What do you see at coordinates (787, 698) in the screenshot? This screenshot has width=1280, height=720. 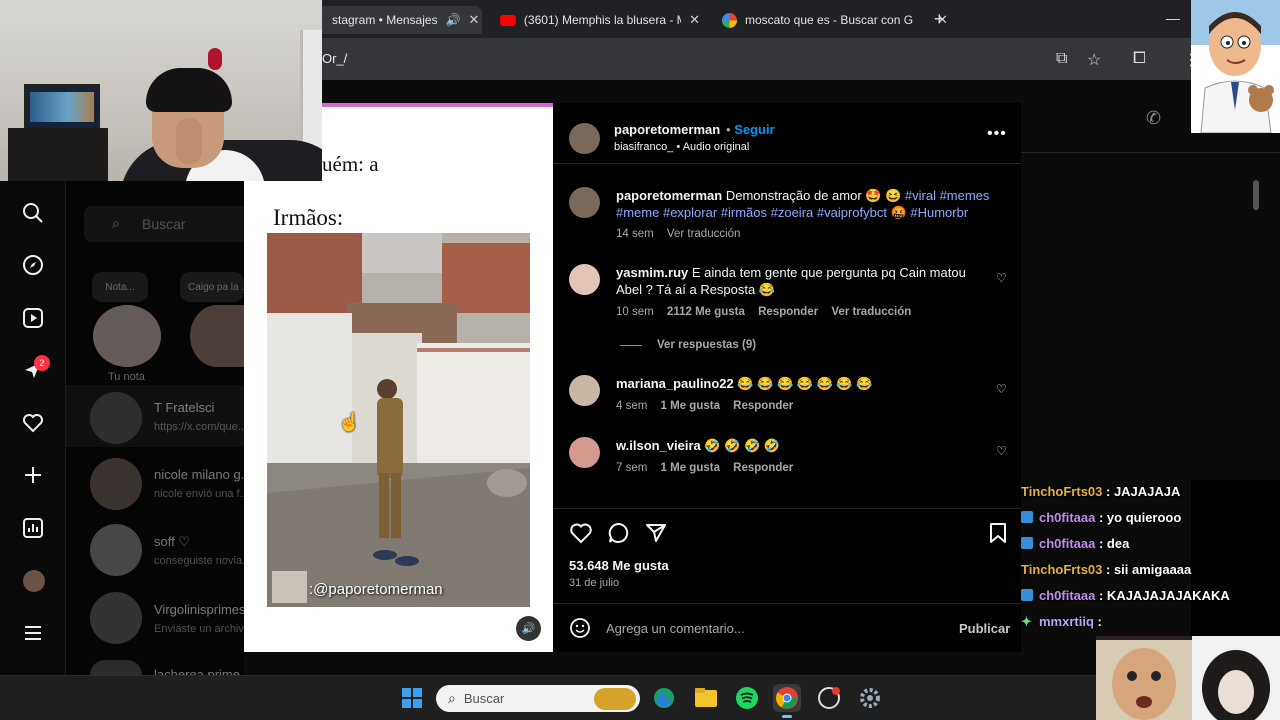 I see `chrome-icon` at bounding box center [787, 698].